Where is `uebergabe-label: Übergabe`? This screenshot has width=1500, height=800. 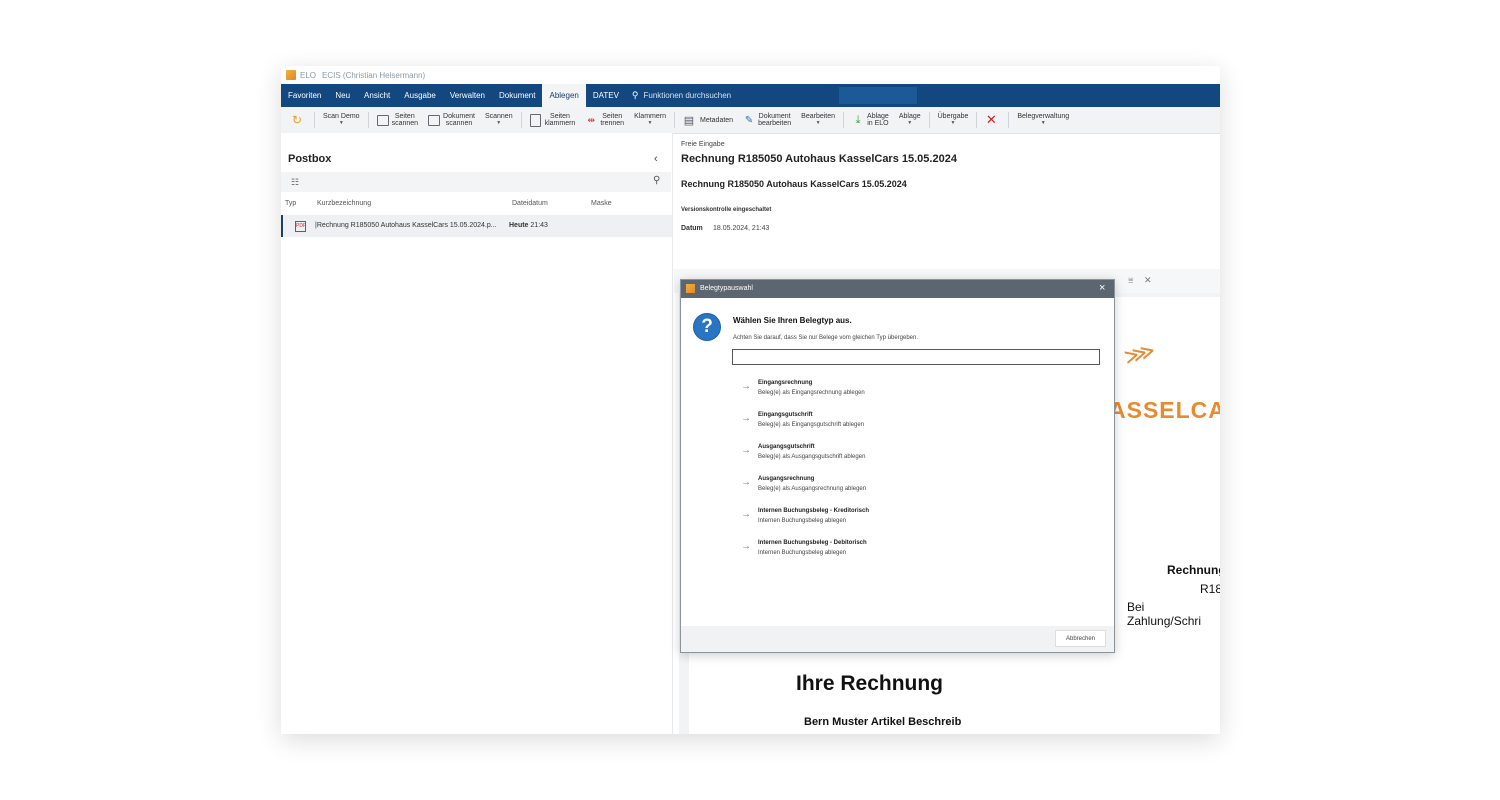
uebergabe-label: Übergabe is located at coordinates (953, 116).